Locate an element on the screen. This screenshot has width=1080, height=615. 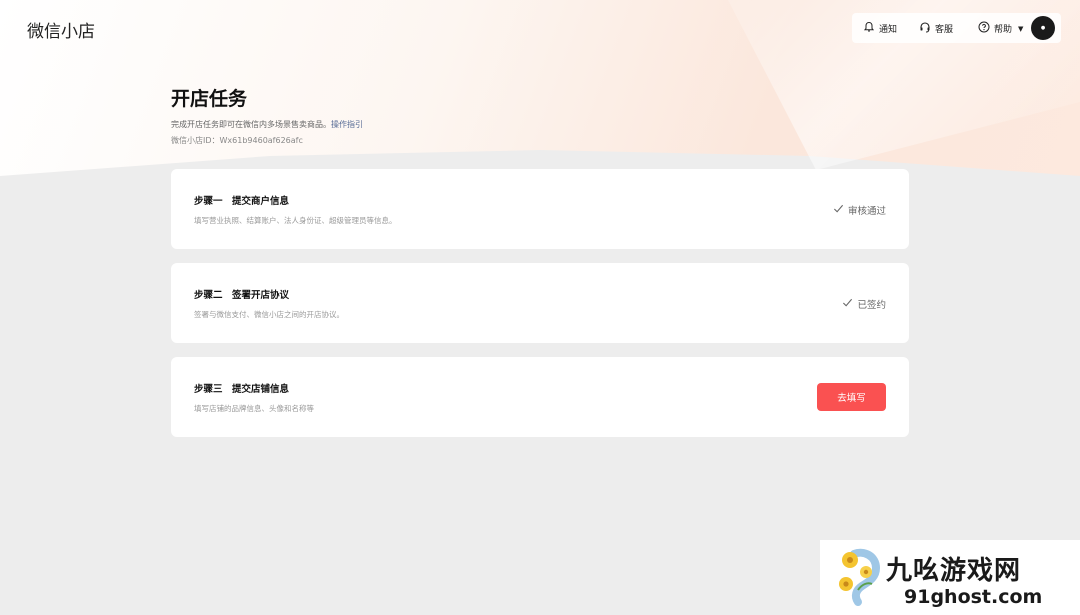
page-description: 完成开店任务即可在微信内多场景售卖商品。操作指引 is located at coordinates (267, 124).